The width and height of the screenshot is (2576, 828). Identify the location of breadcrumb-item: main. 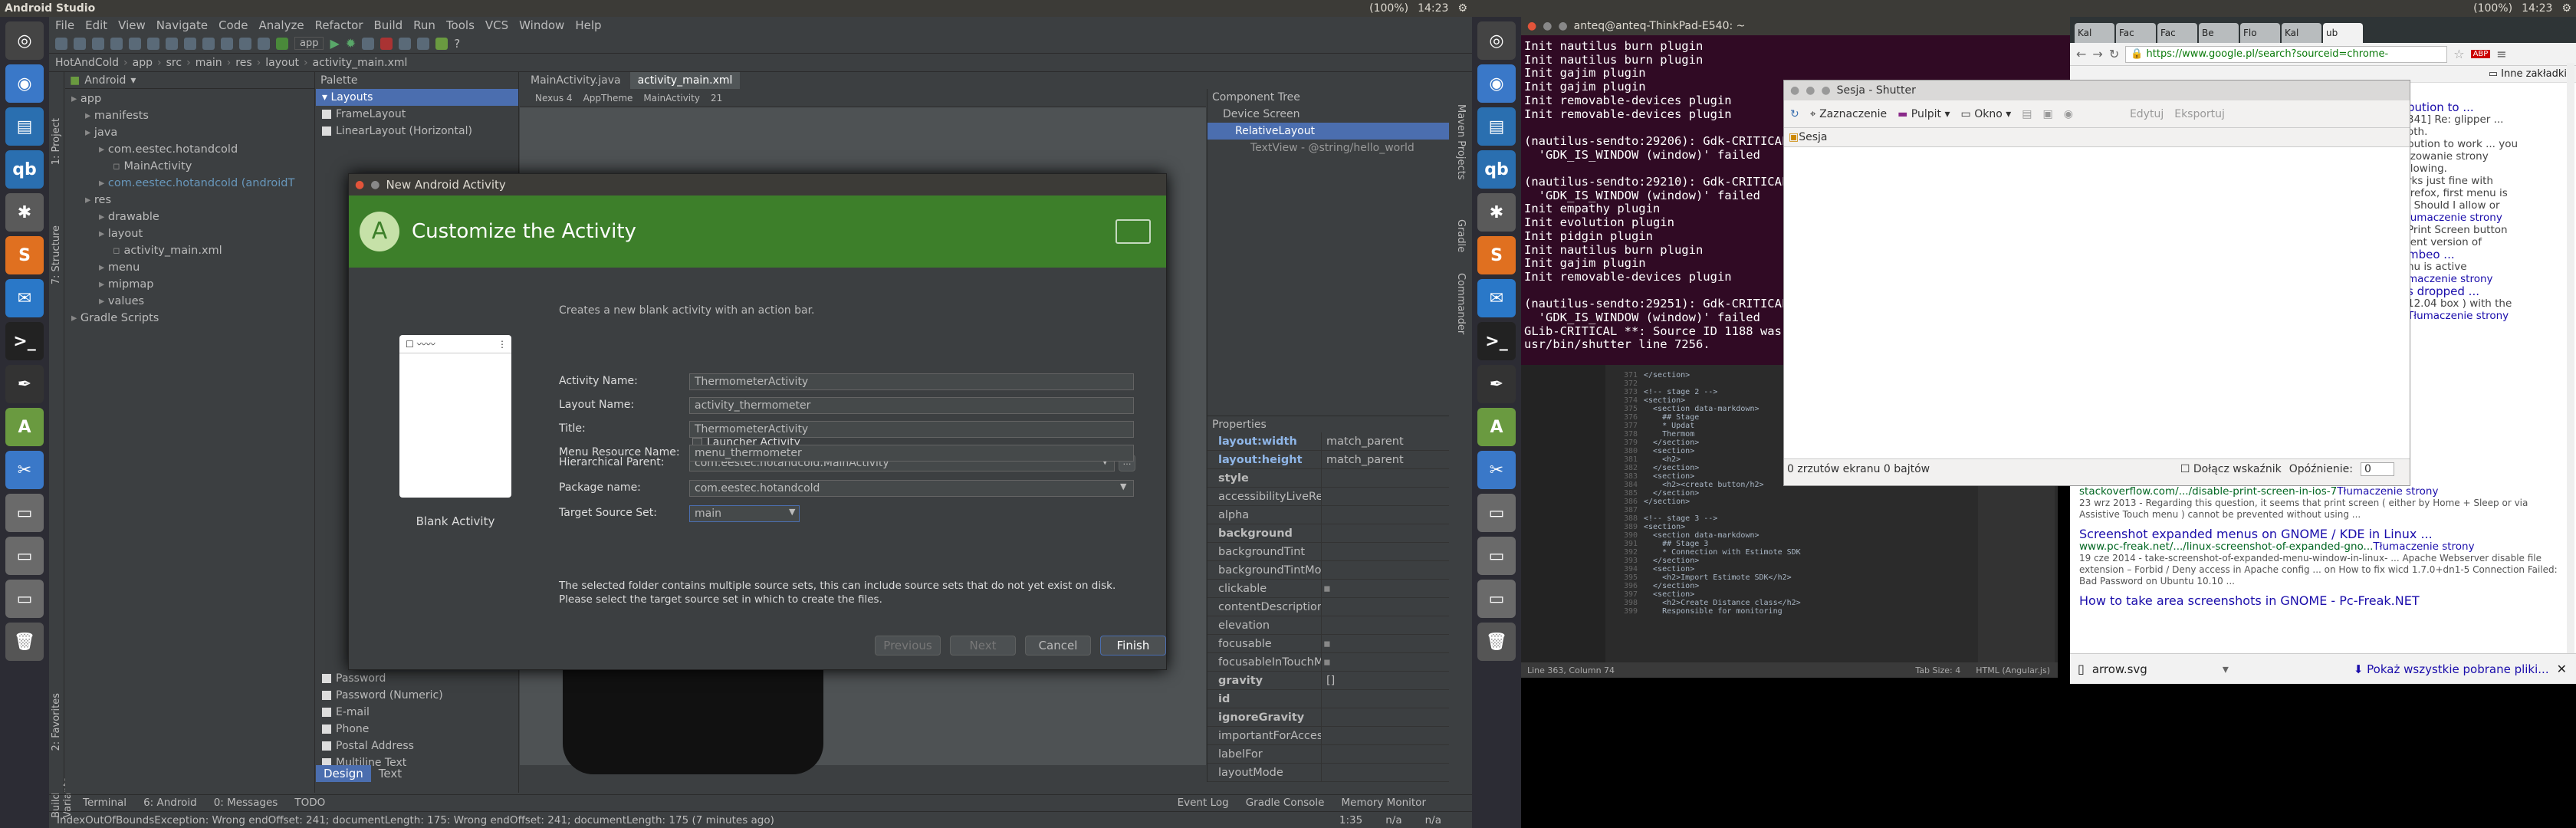
(209, 63).